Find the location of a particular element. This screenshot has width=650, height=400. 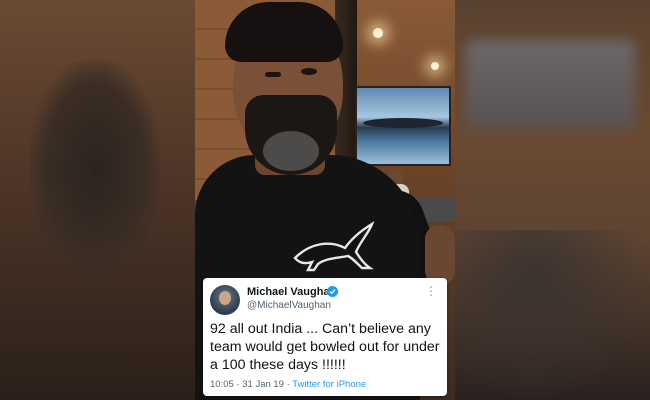

verified-badge-icon is located at coordinates (332, 291).